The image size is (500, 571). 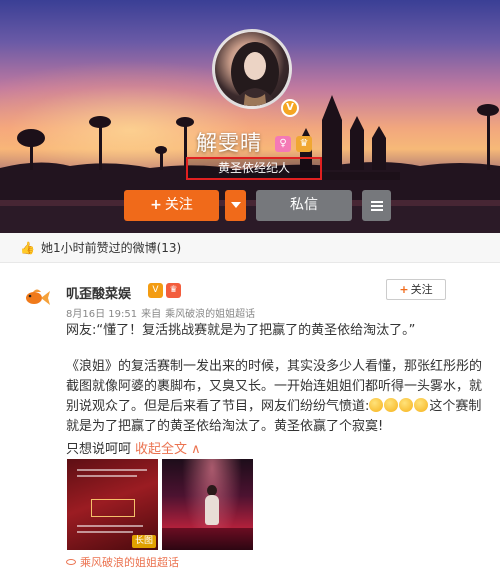 I want to click on post-meta: 8月16日 19:51 来自 乘风破浪的姐姐超话, so click(x=162, y=312).